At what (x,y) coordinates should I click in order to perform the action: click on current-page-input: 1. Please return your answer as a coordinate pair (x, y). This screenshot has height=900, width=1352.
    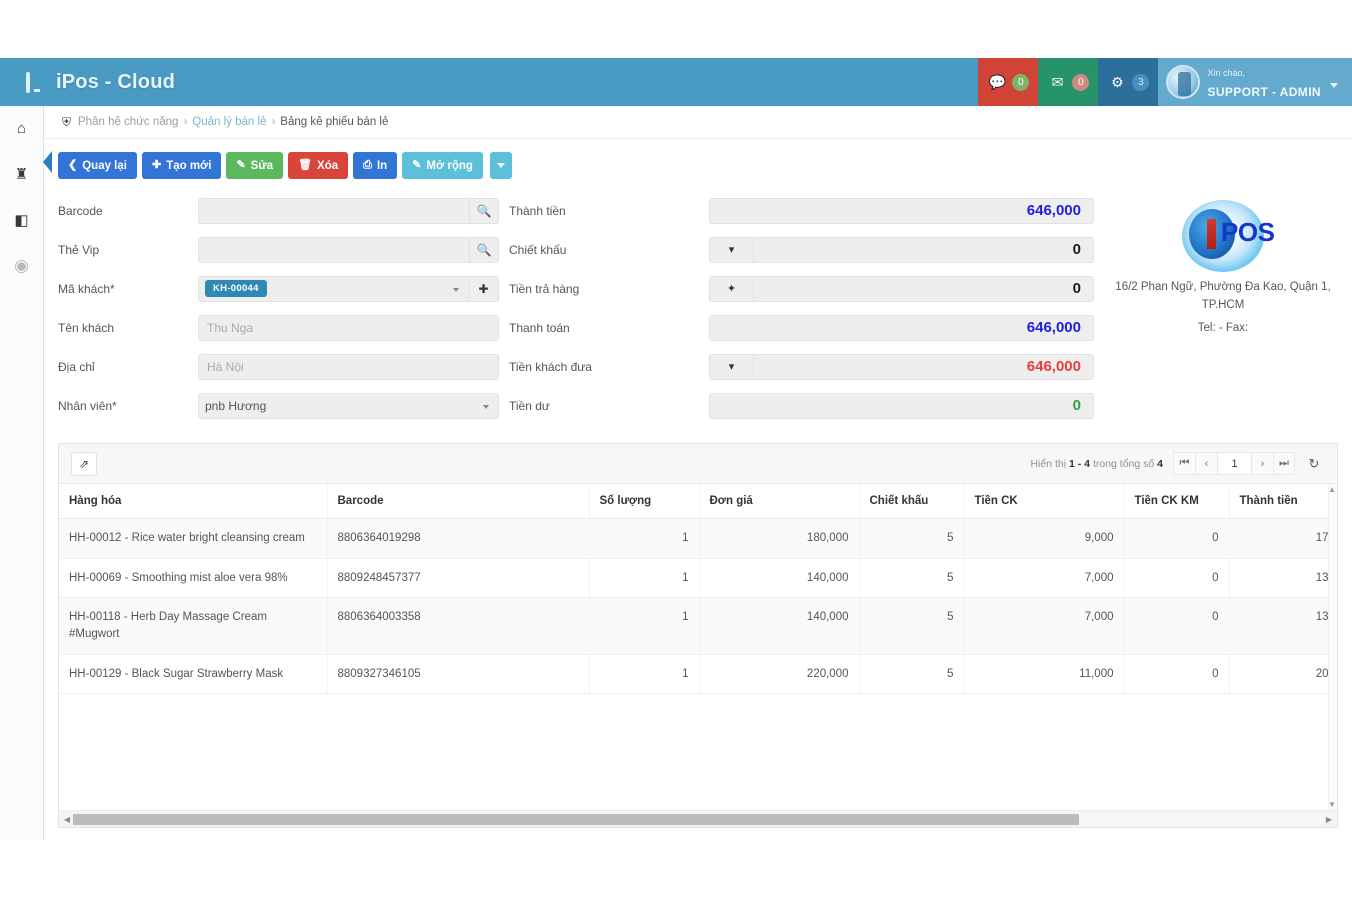
    Looking at the image, I should click on (1234, 463).